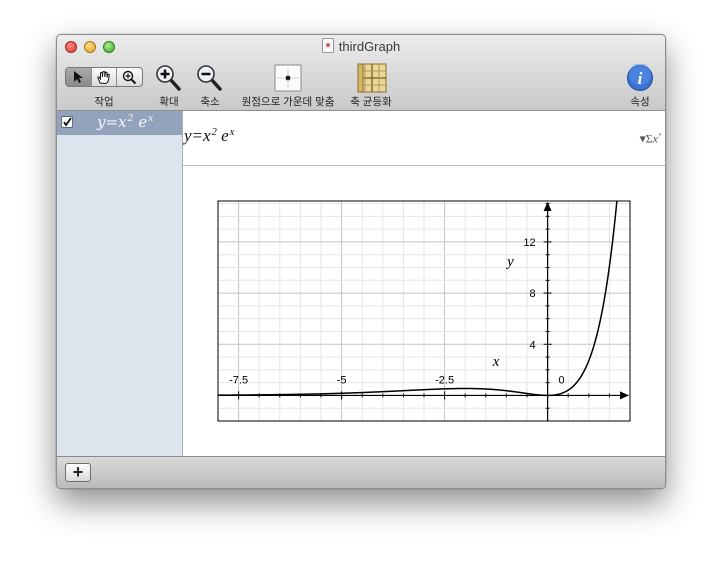 The width and height of the screenshot is (720, 564). Describe the element at coordinates (361, 472) in the screenshot. I see `bottom-bar: +` at that location.